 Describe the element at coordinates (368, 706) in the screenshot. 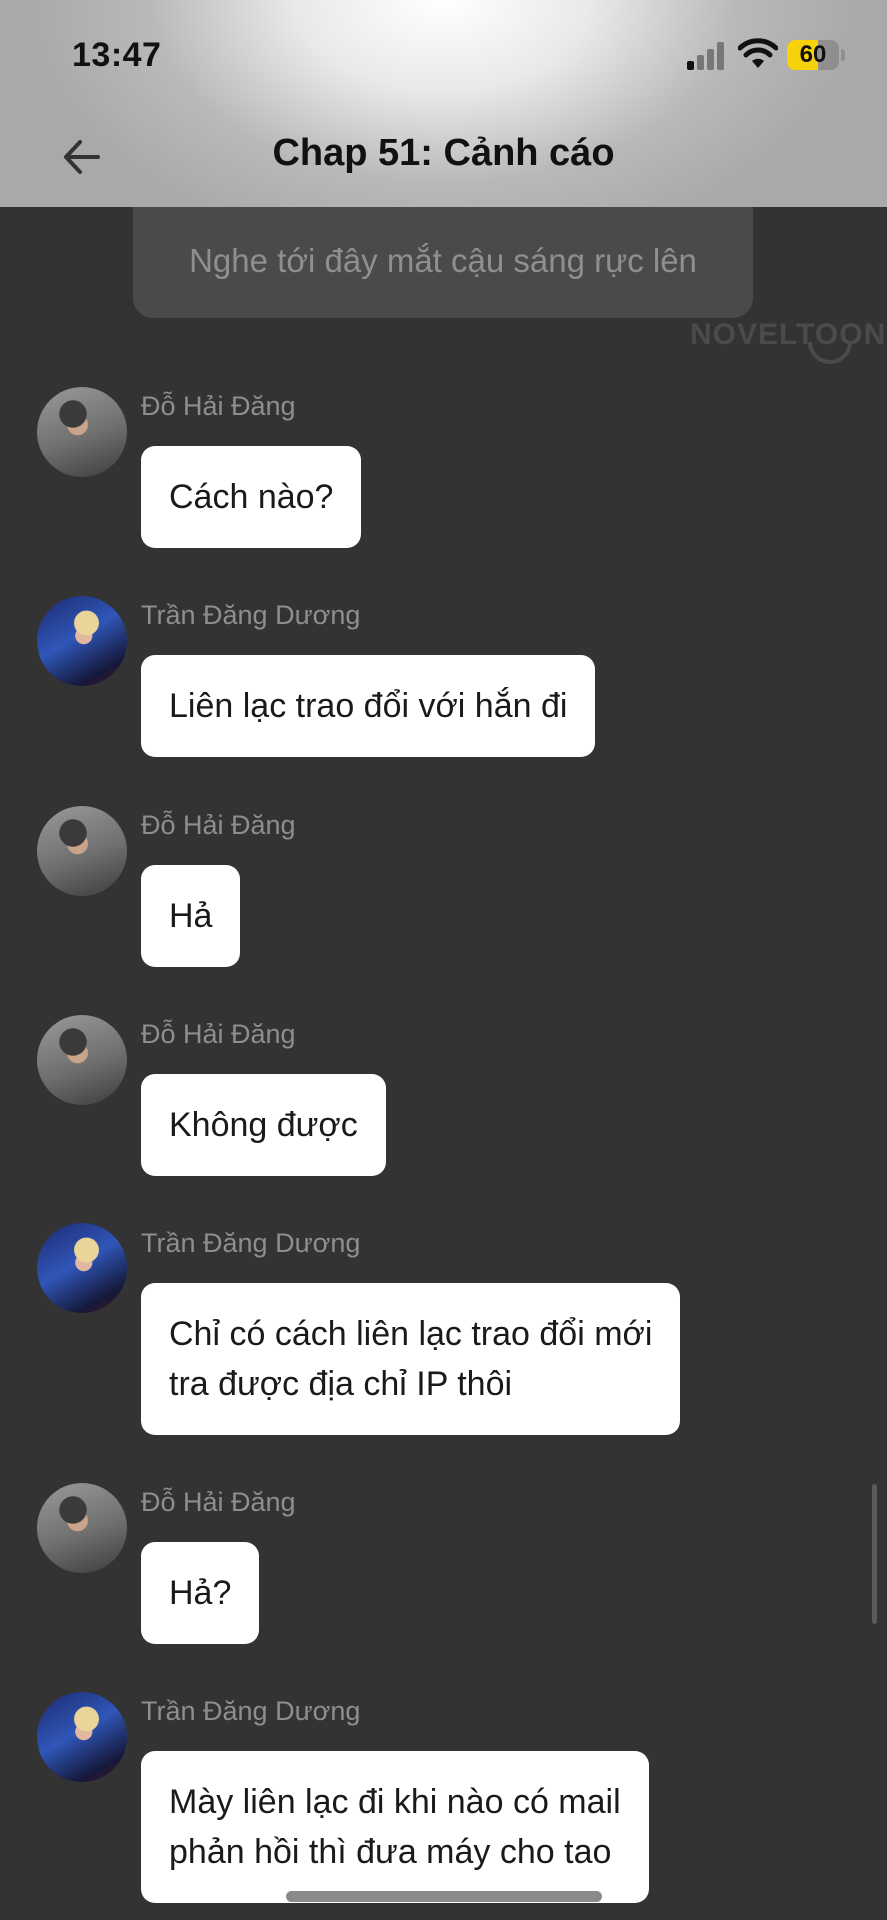

I see `message-bubble: Liên lạc trao đổi với hắn đi` at that location.